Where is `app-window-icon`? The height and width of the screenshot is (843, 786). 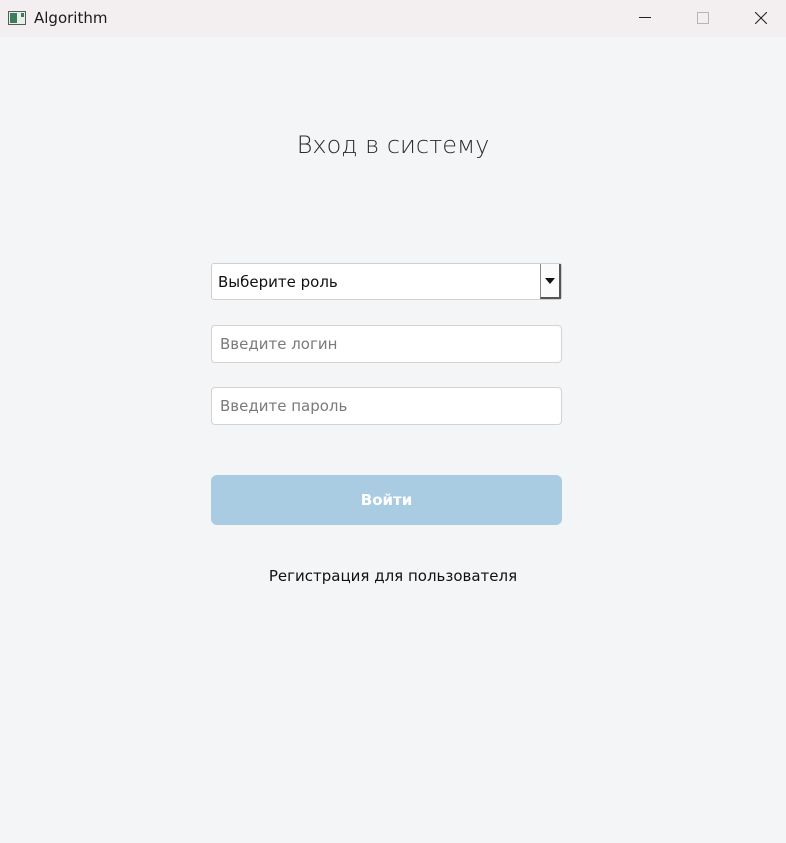 app-window-icon is located at coordinates (17, 18).